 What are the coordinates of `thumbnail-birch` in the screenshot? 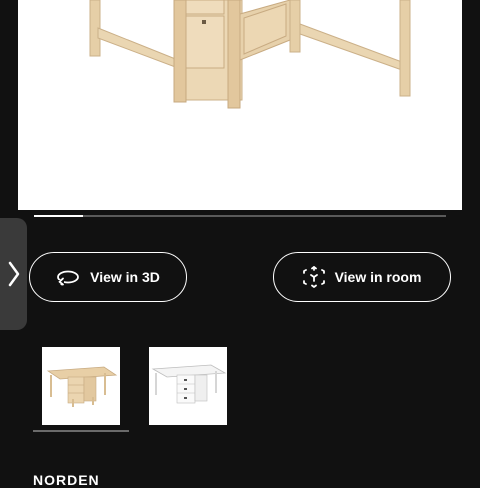 It's located at (81, 386).